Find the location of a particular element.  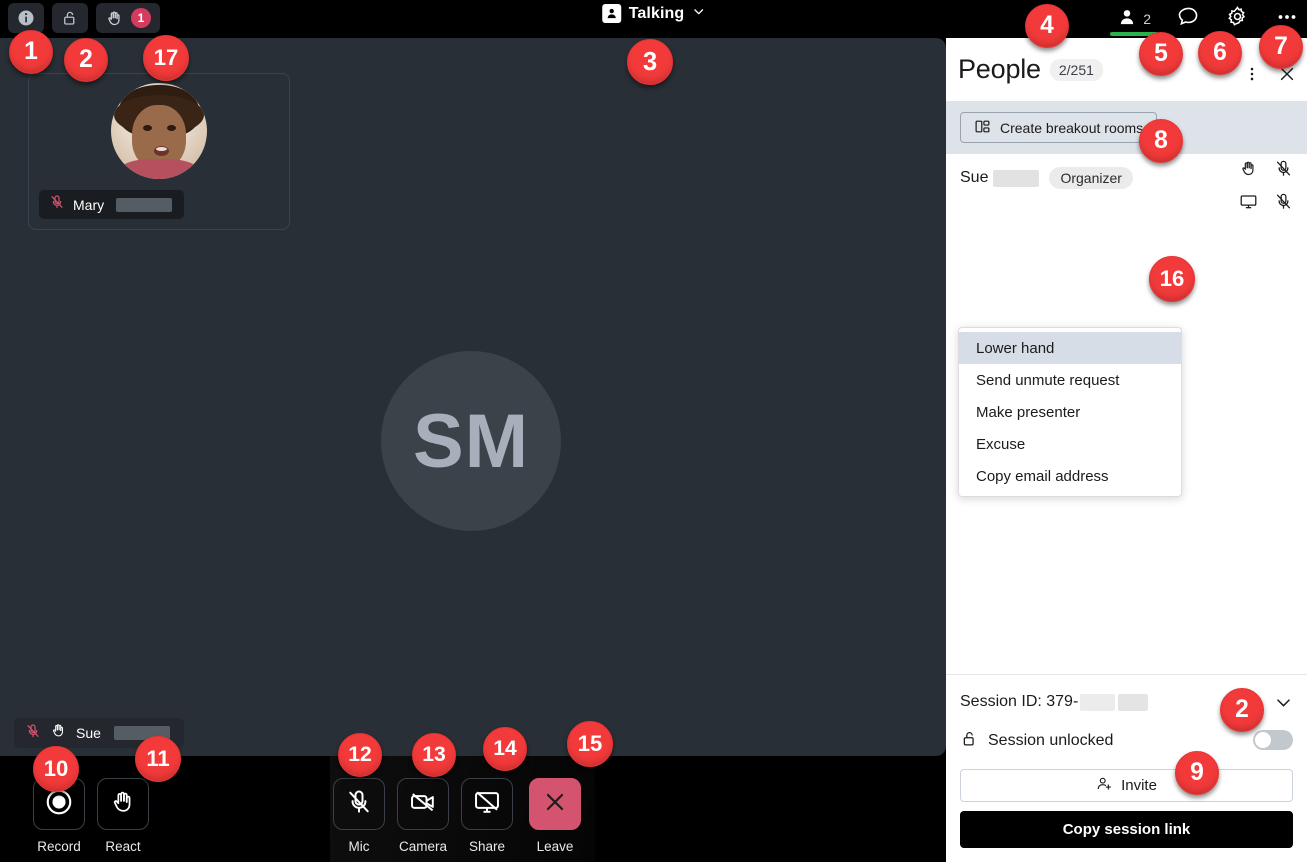

copy-session-link-button: Copy session link is located at coordinates (1126, 829).